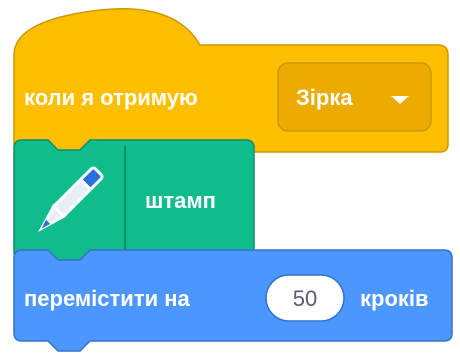  I want to click on move-label: перемістити на, so click(107, 298).